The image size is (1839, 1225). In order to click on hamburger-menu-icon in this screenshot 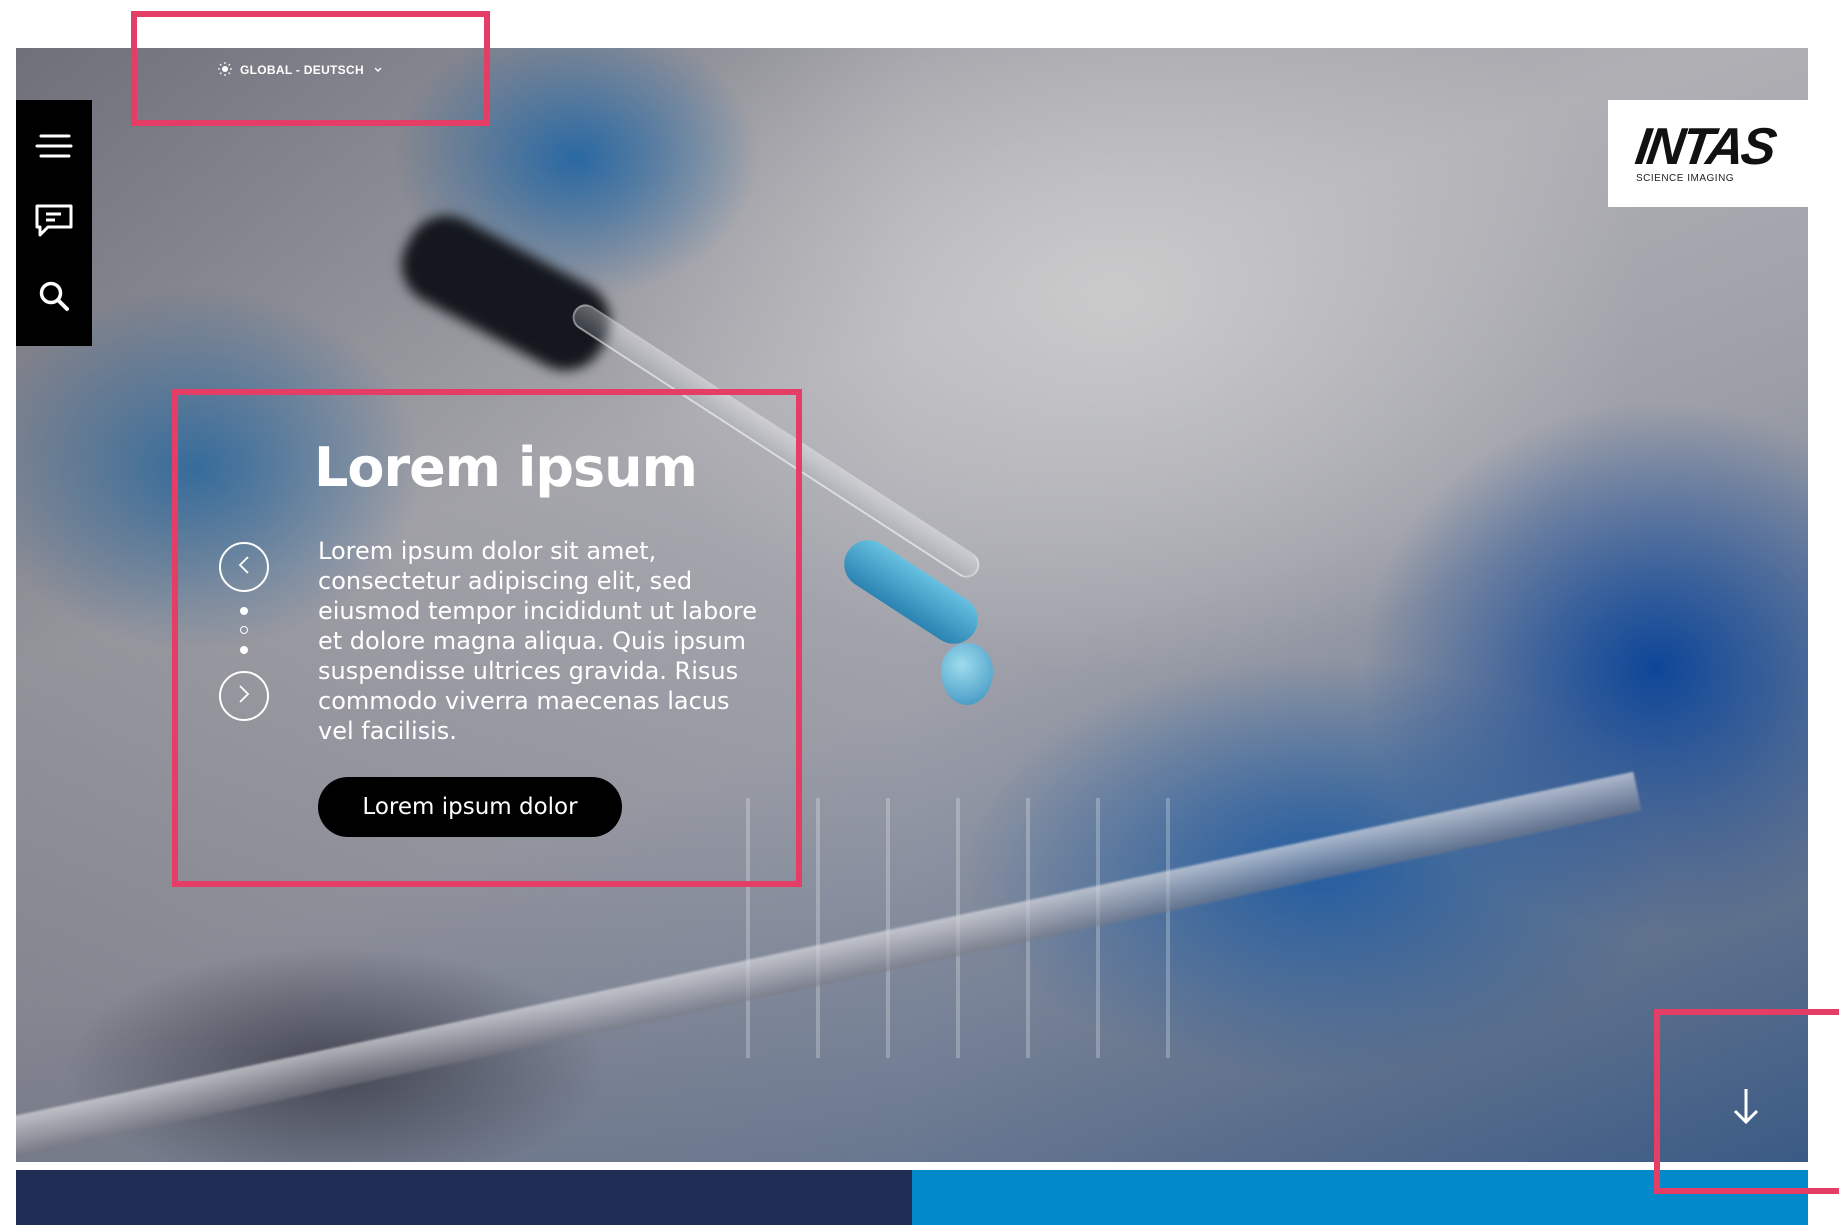, I will do `click(54, 148)`.